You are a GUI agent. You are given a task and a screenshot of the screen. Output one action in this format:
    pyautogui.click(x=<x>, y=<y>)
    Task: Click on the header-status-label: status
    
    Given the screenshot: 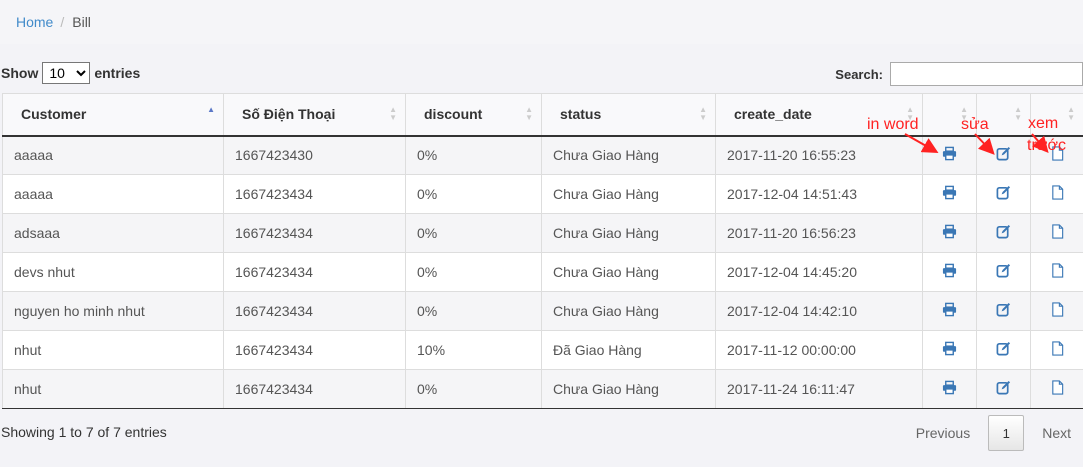 What is the action you would take?
    pyautogui.click(x=581, y=114)
    